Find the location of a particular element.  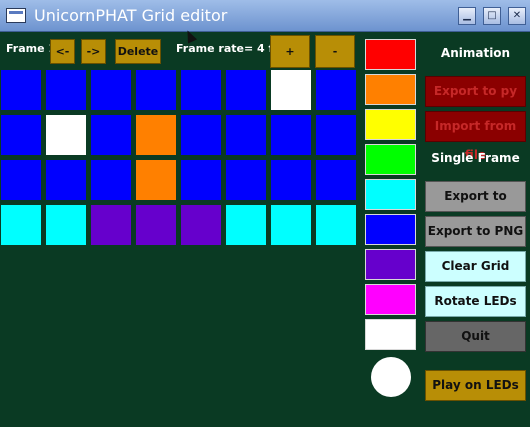

minimize-button: ▁ is located at coordinates (467, 16).